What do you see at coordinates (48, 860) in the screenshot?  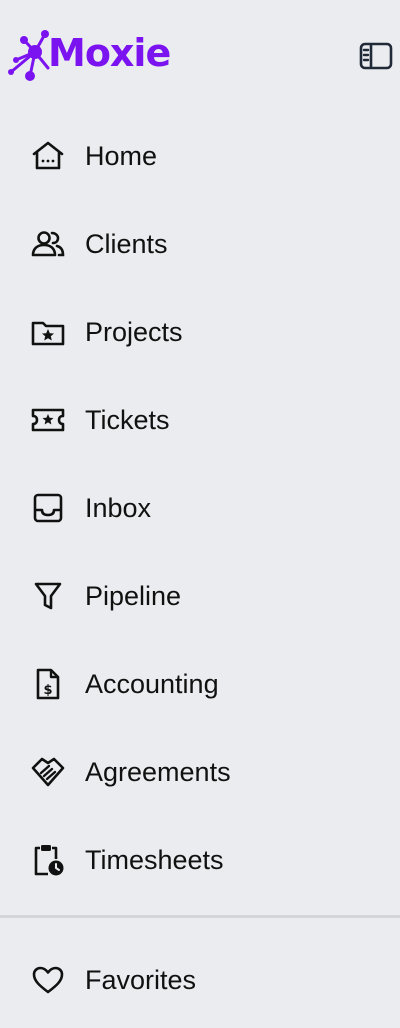 I see `clipboard-clock-icon` at bounding box center [48, 860].